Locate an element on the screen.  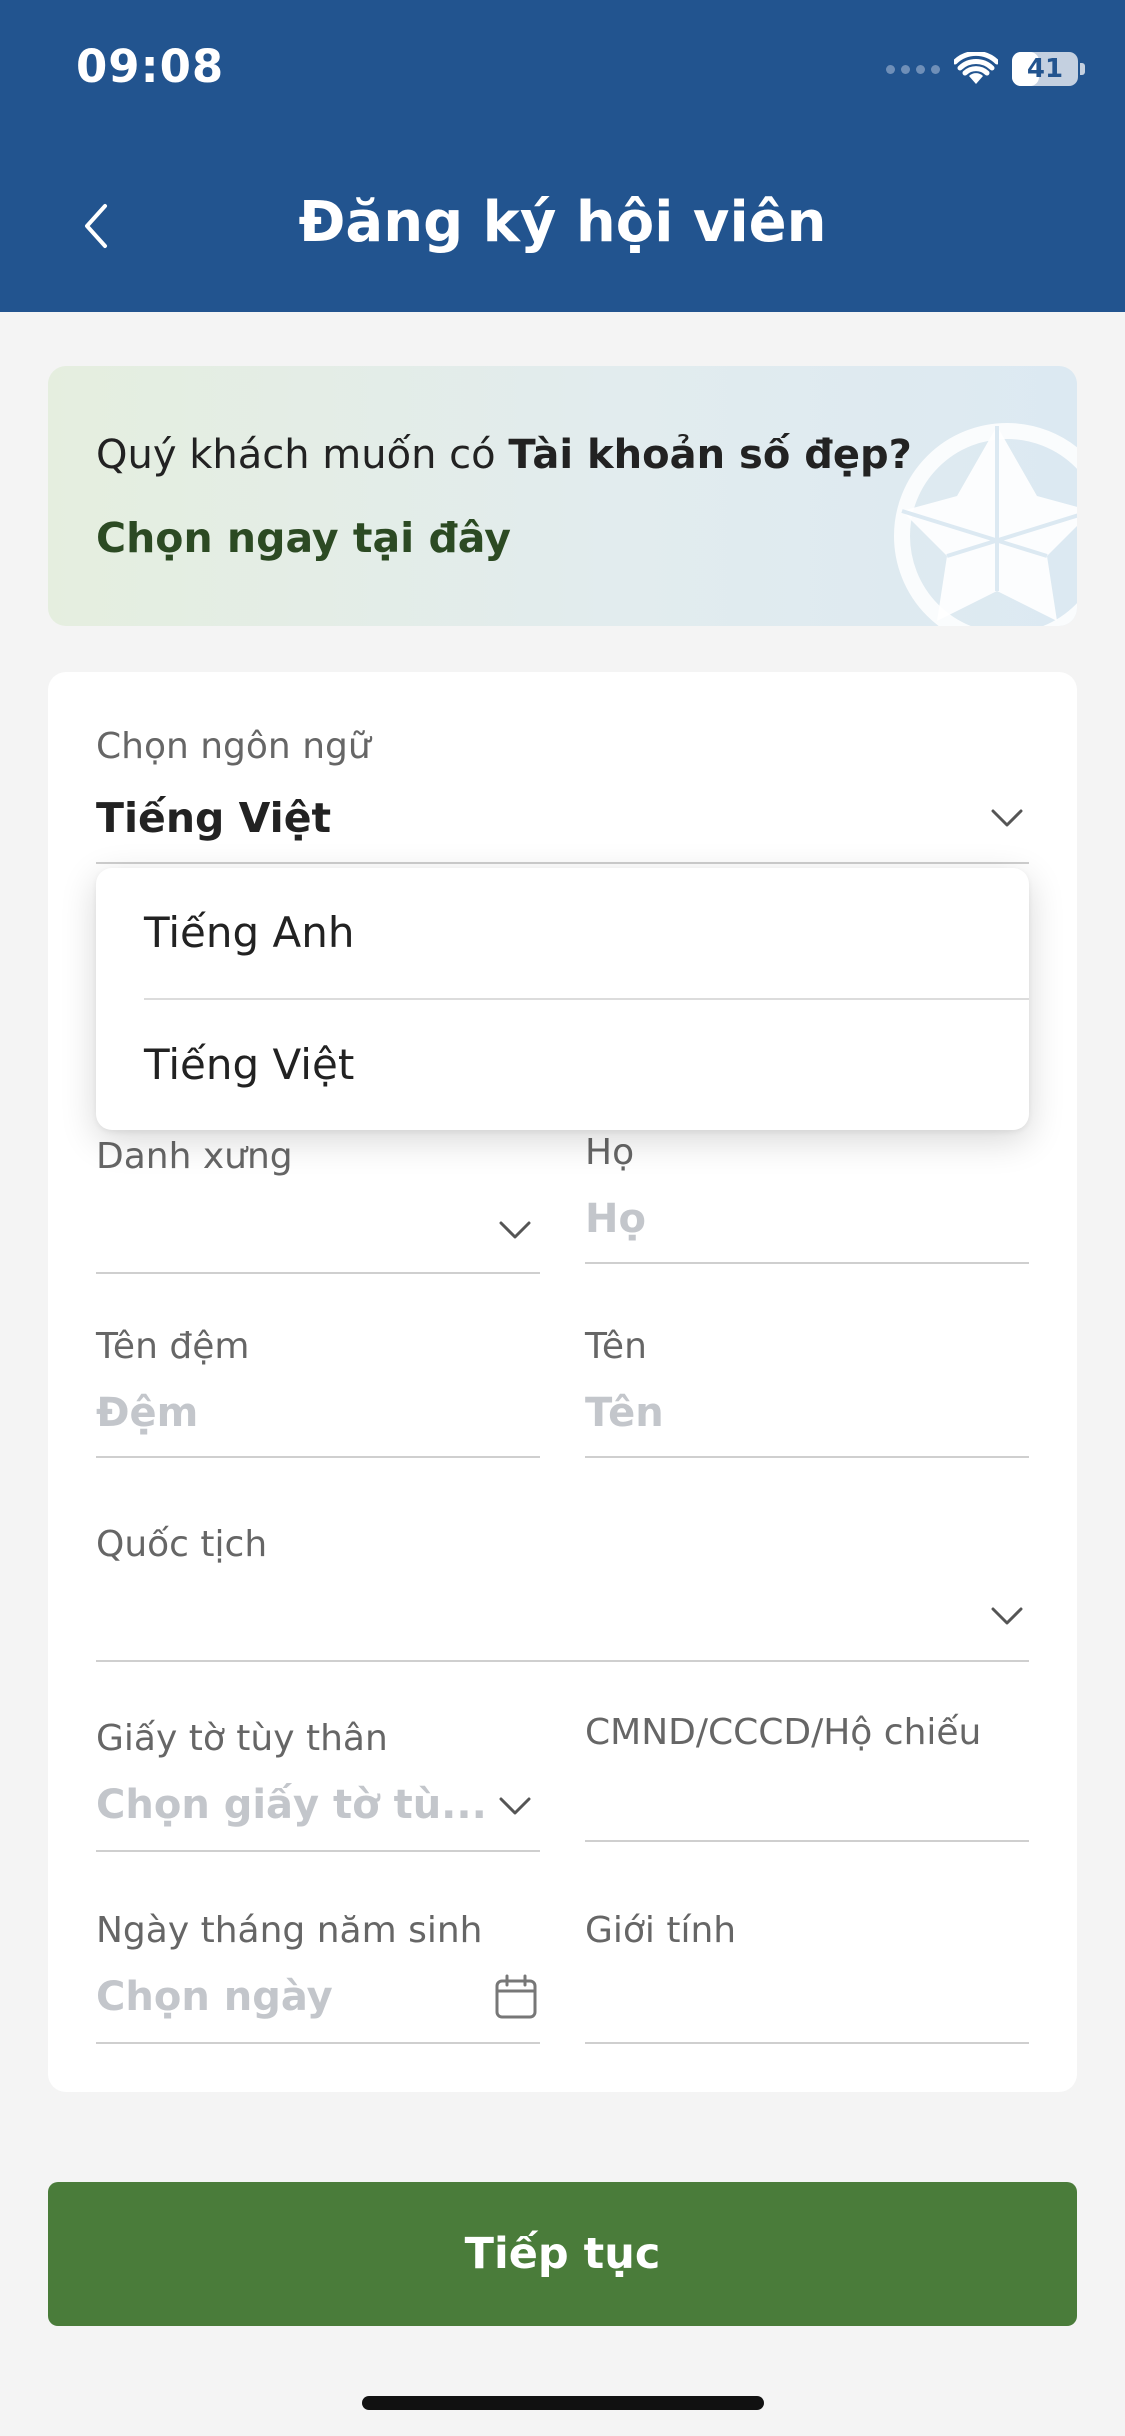
status-icons: 41 is located at coordinates (985, 69).